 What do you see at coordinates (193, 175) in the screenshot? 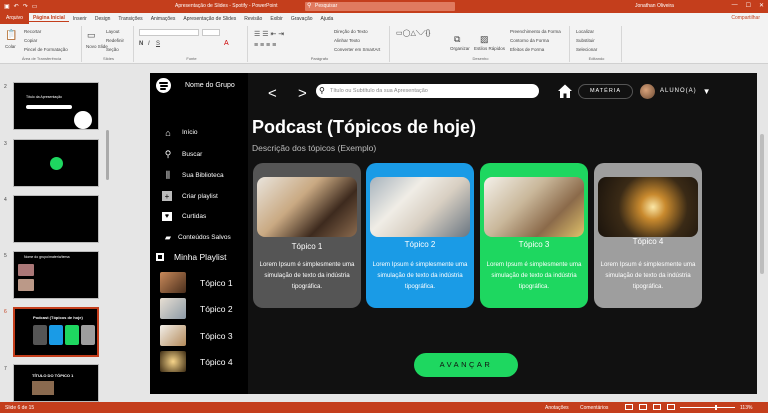
I see `nav-biblioteca: ⫼ Sua Biblioteca` at bounding box center [193, 175].